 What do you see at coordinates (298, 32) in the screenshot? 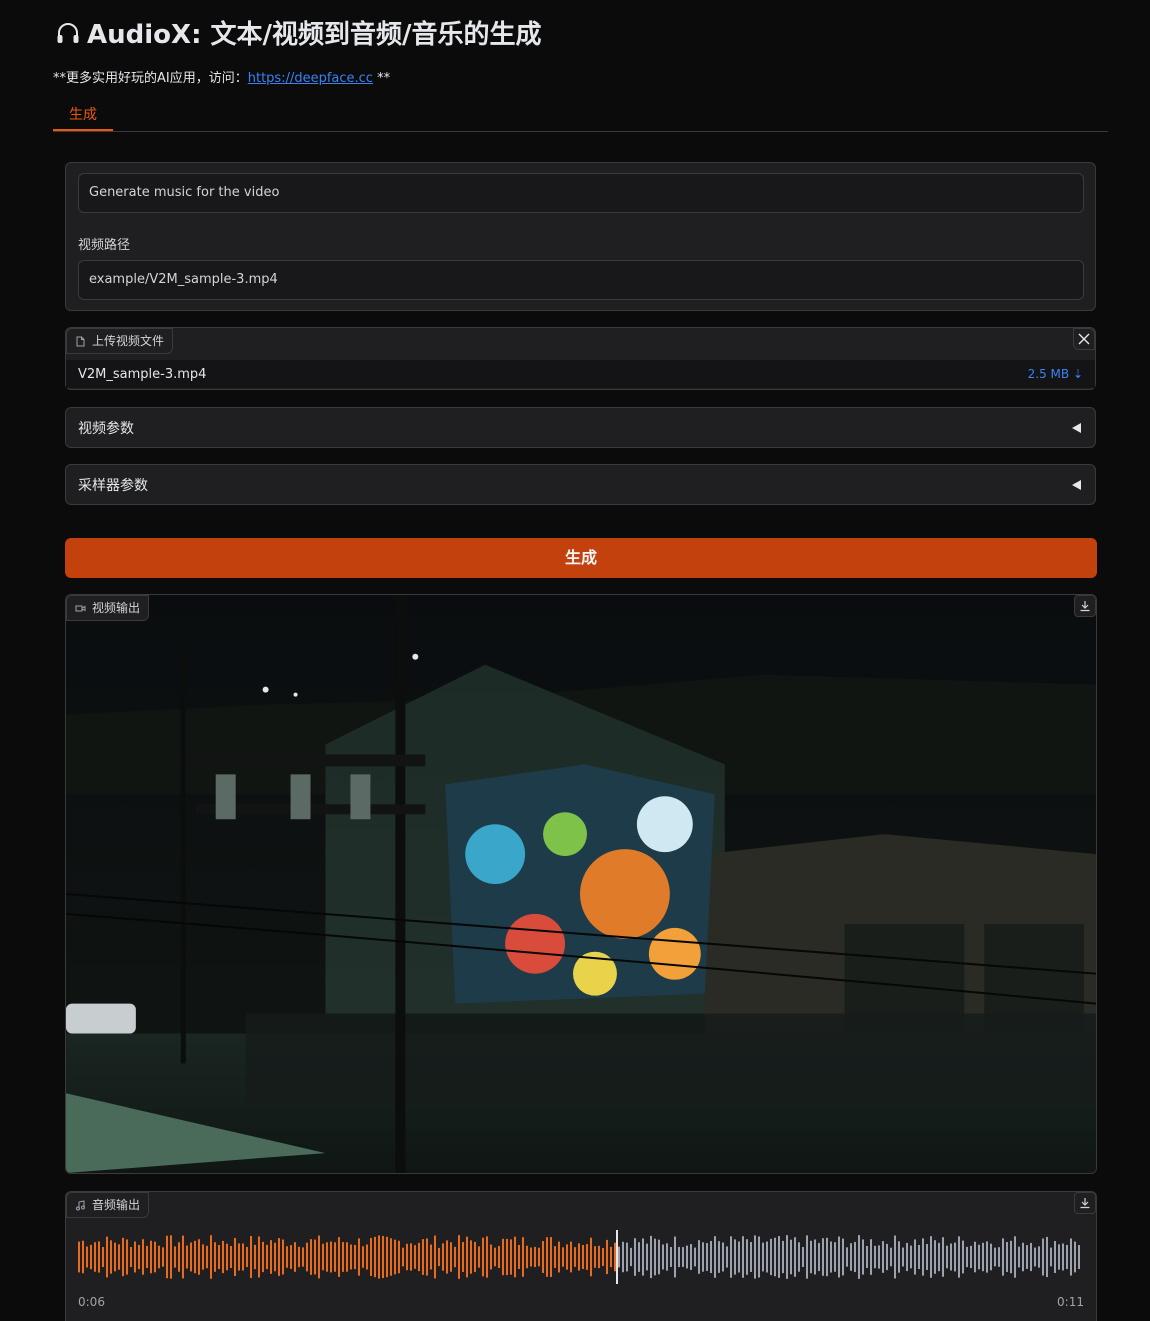
I see `page-title: AudioX: 文本/视频到音频/音乐的生成` at bounding box center [298, 32].